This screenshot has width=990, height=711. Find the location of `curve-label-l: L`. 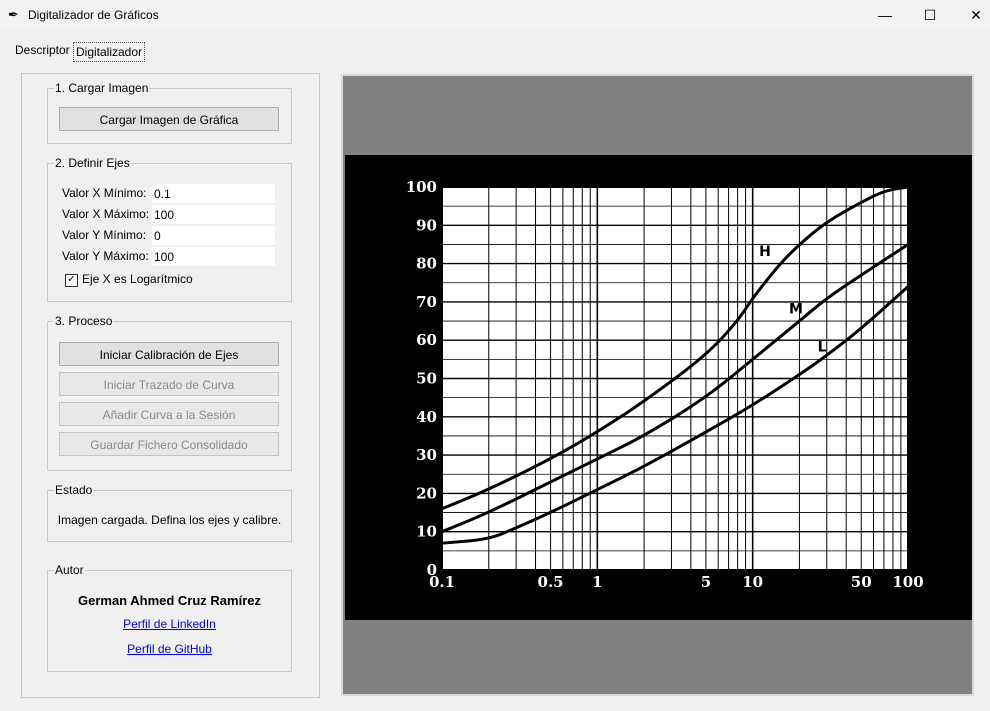

curve-label-l: L is located at coordinates (822, 348).